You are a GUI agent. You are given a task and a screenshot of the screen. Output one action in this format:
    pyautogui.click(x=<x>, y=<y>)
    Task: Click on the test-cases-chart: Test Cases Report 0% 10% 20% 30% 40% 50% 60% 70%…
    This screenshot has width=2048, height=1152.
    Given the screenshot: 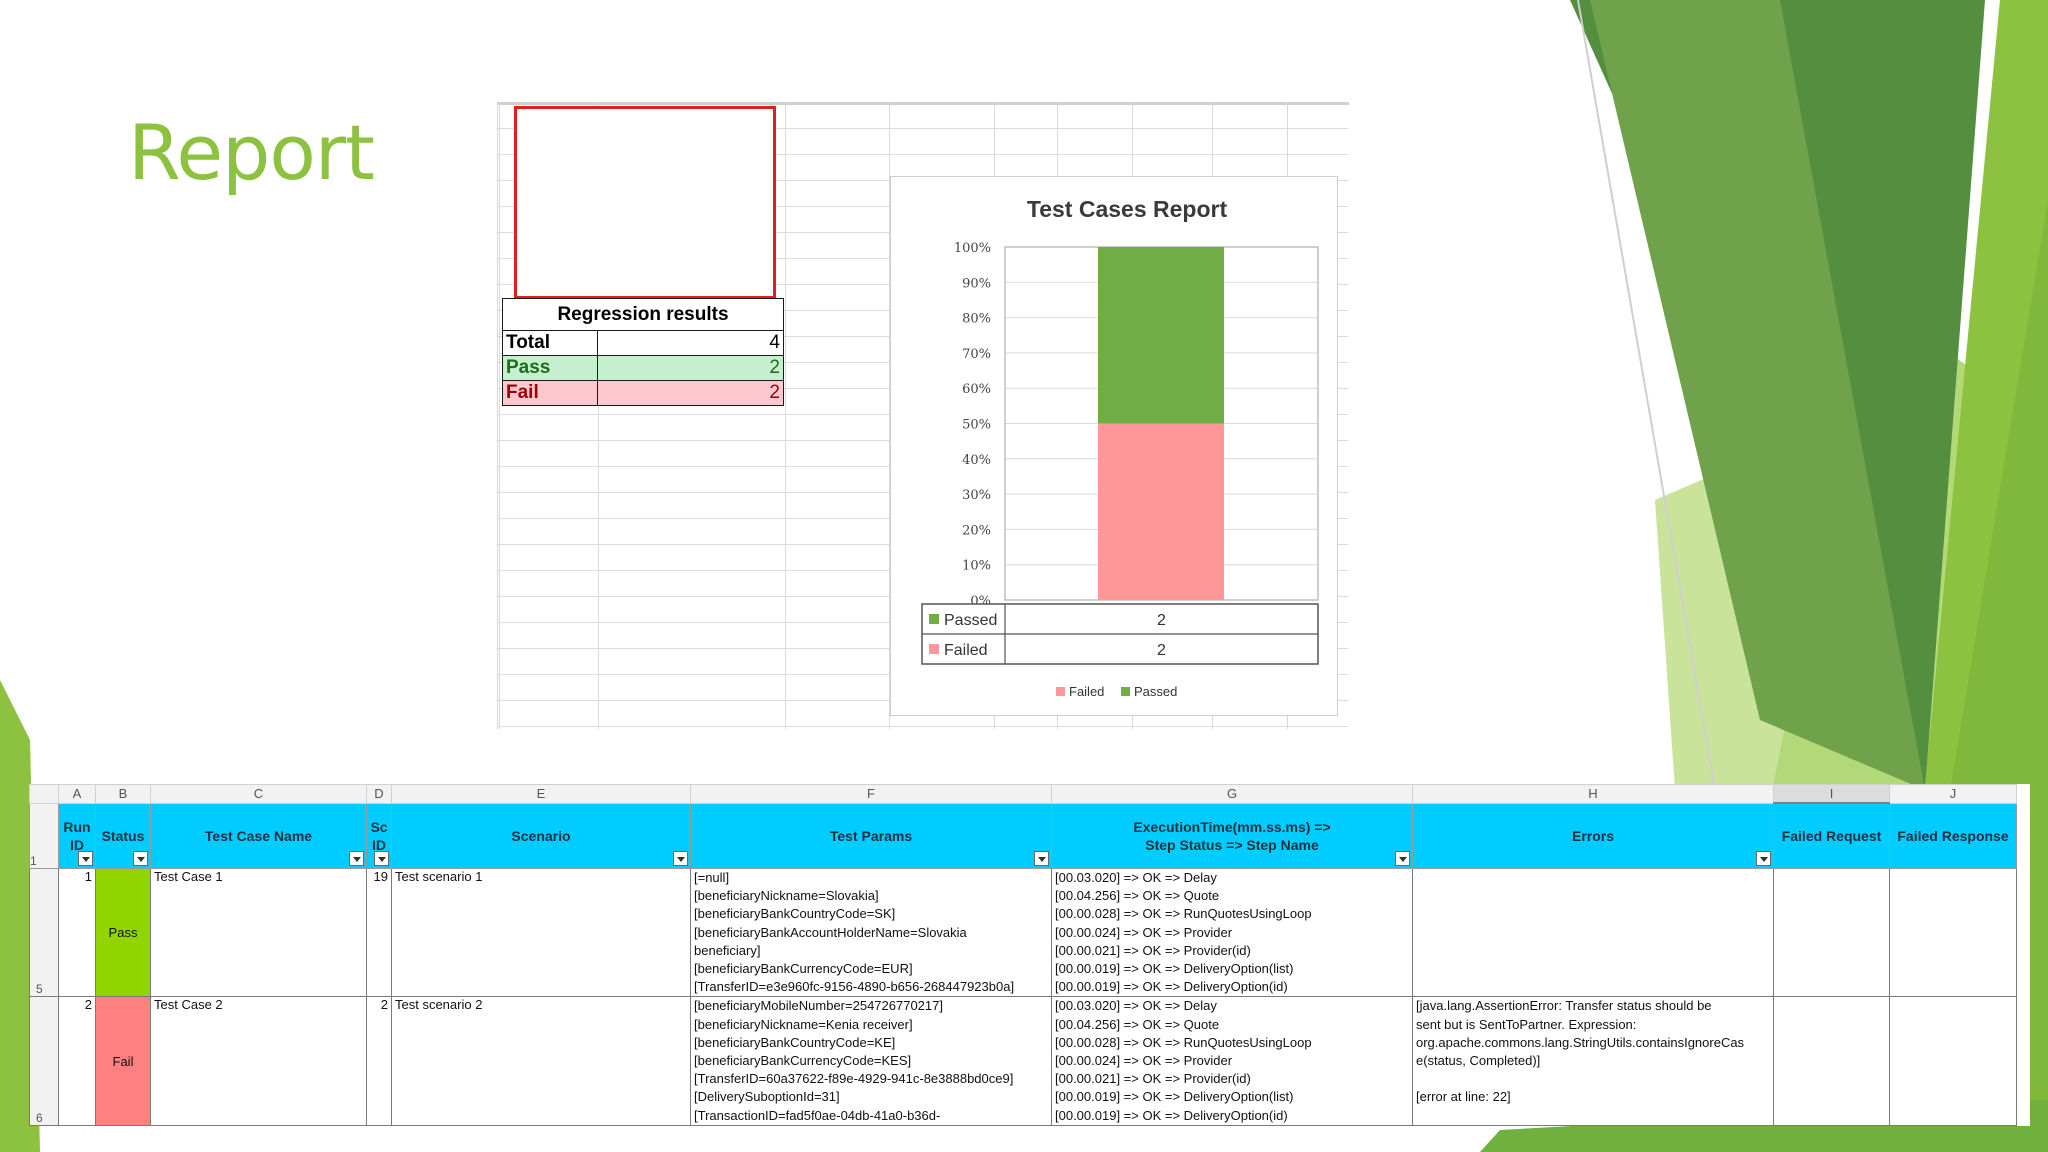 What is the action you would take?
    pyautogui.click(x=1114, y=446)
    